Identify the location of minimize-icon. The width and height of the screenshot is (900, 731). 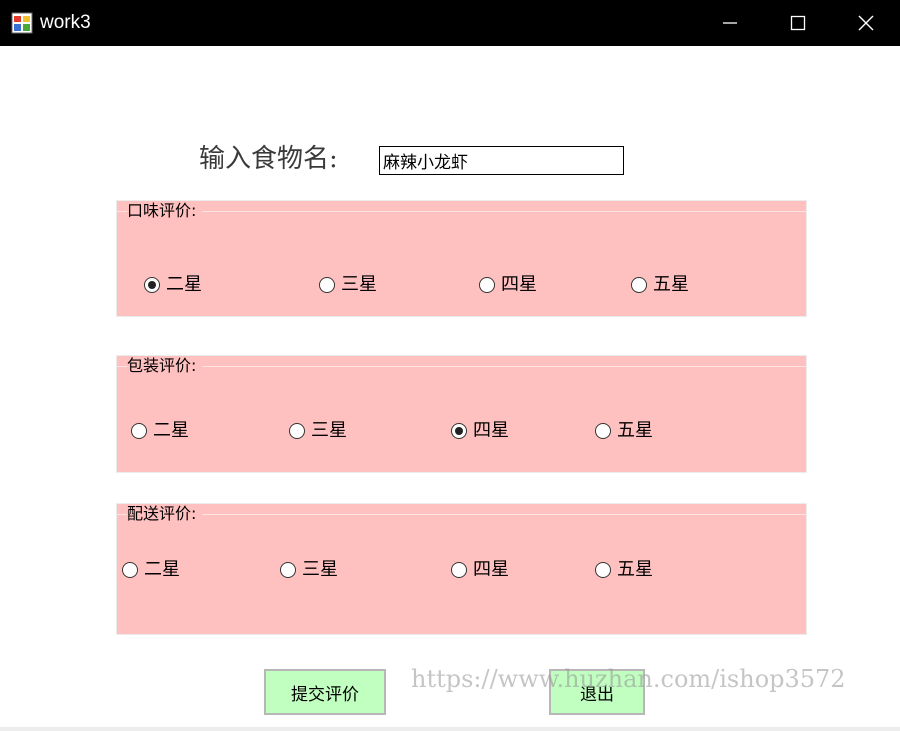
(730, 23).